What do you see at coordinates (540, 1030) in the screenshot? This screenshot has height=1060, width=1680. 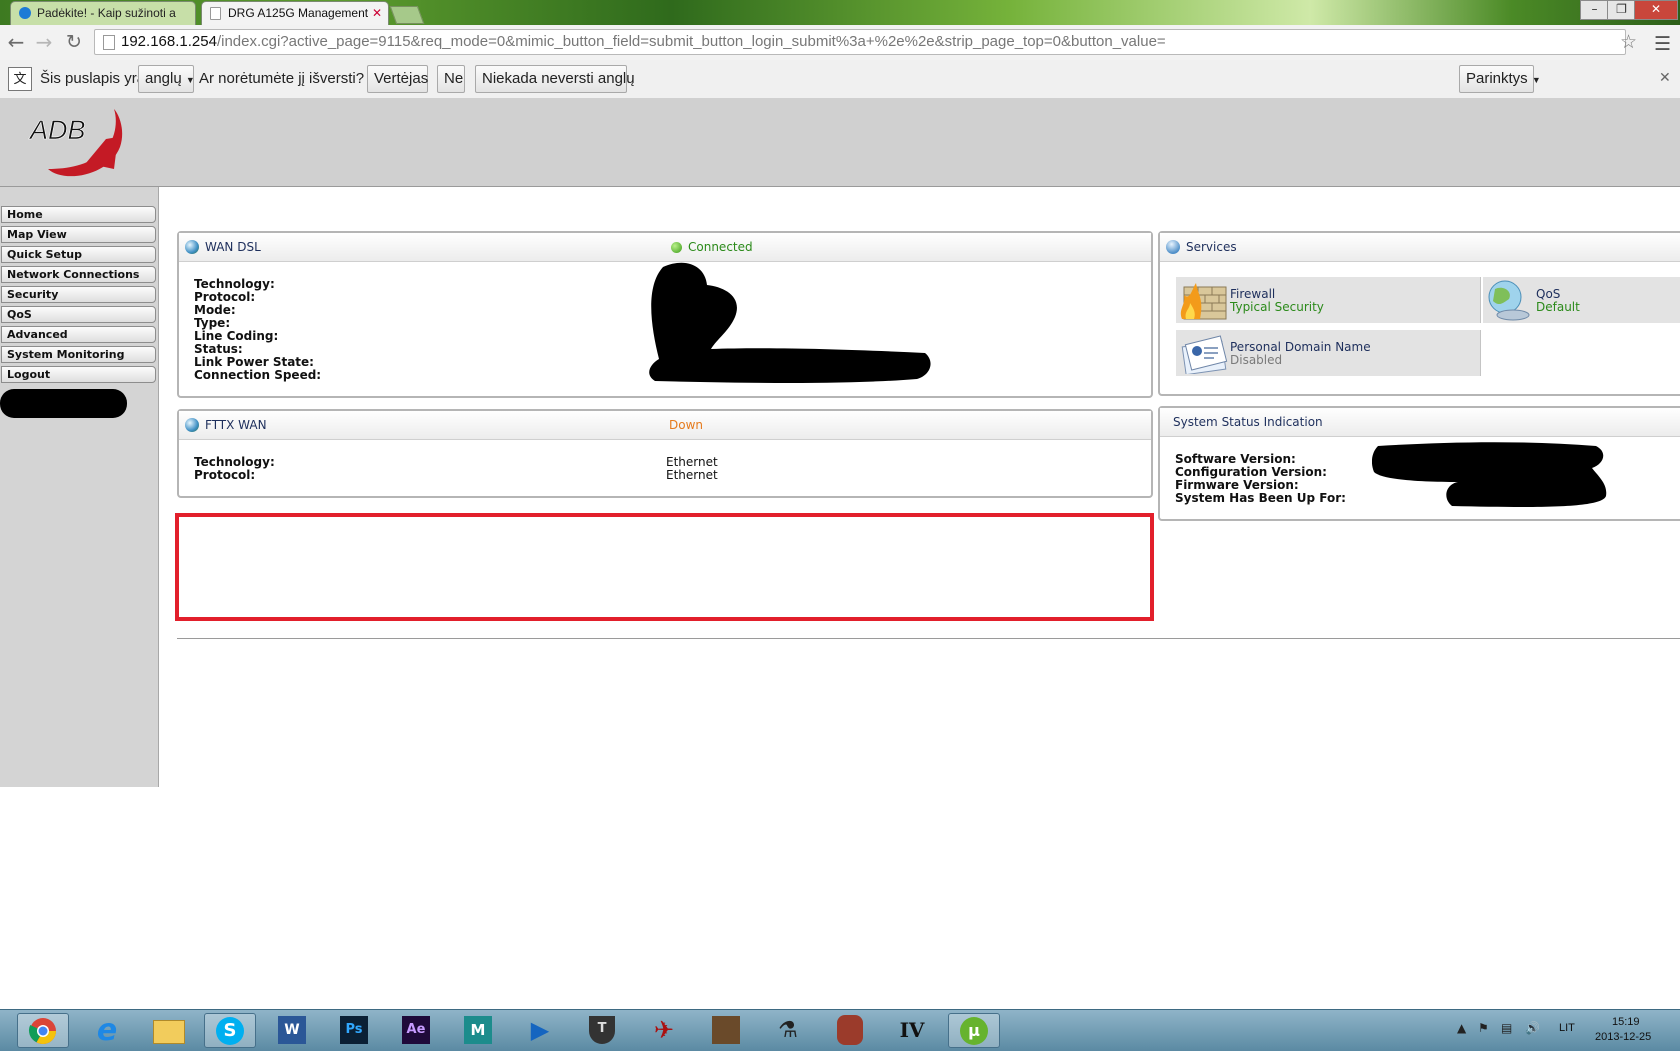 I see `media-player-icon: ▶` at bounding box center [540, 1030].